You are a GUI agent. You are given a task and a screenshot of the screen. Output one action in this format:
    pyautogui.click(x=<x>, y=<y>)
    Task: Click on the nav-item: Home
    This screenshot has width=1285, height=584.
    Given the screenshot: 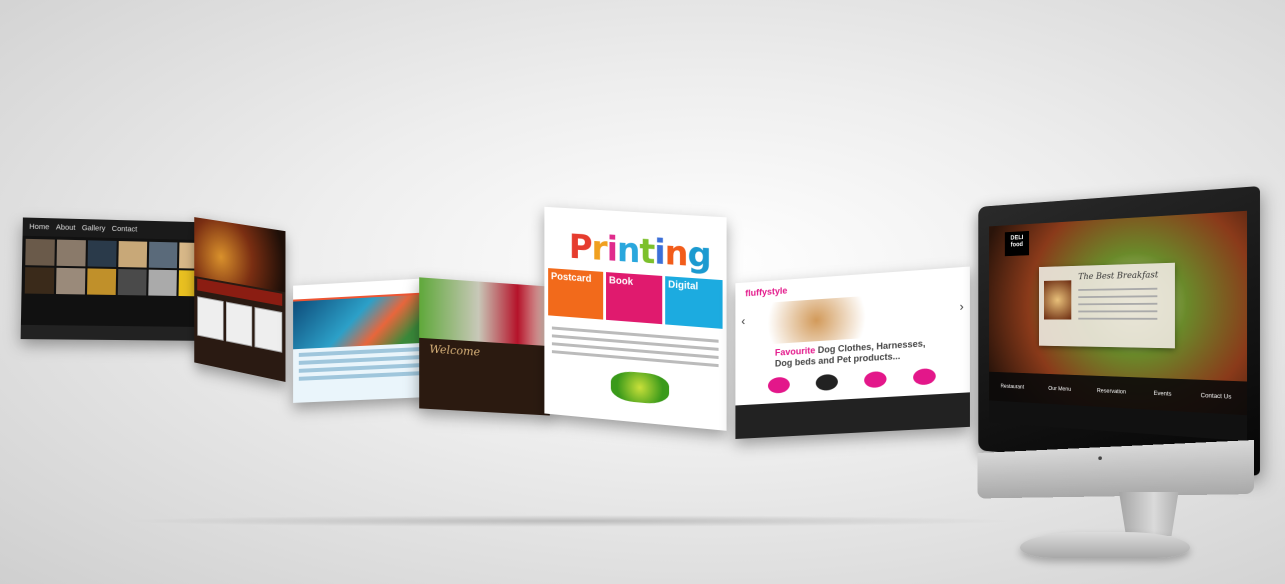 What is the action you would take?
    pyautogui.click(x=39, y=227)
    